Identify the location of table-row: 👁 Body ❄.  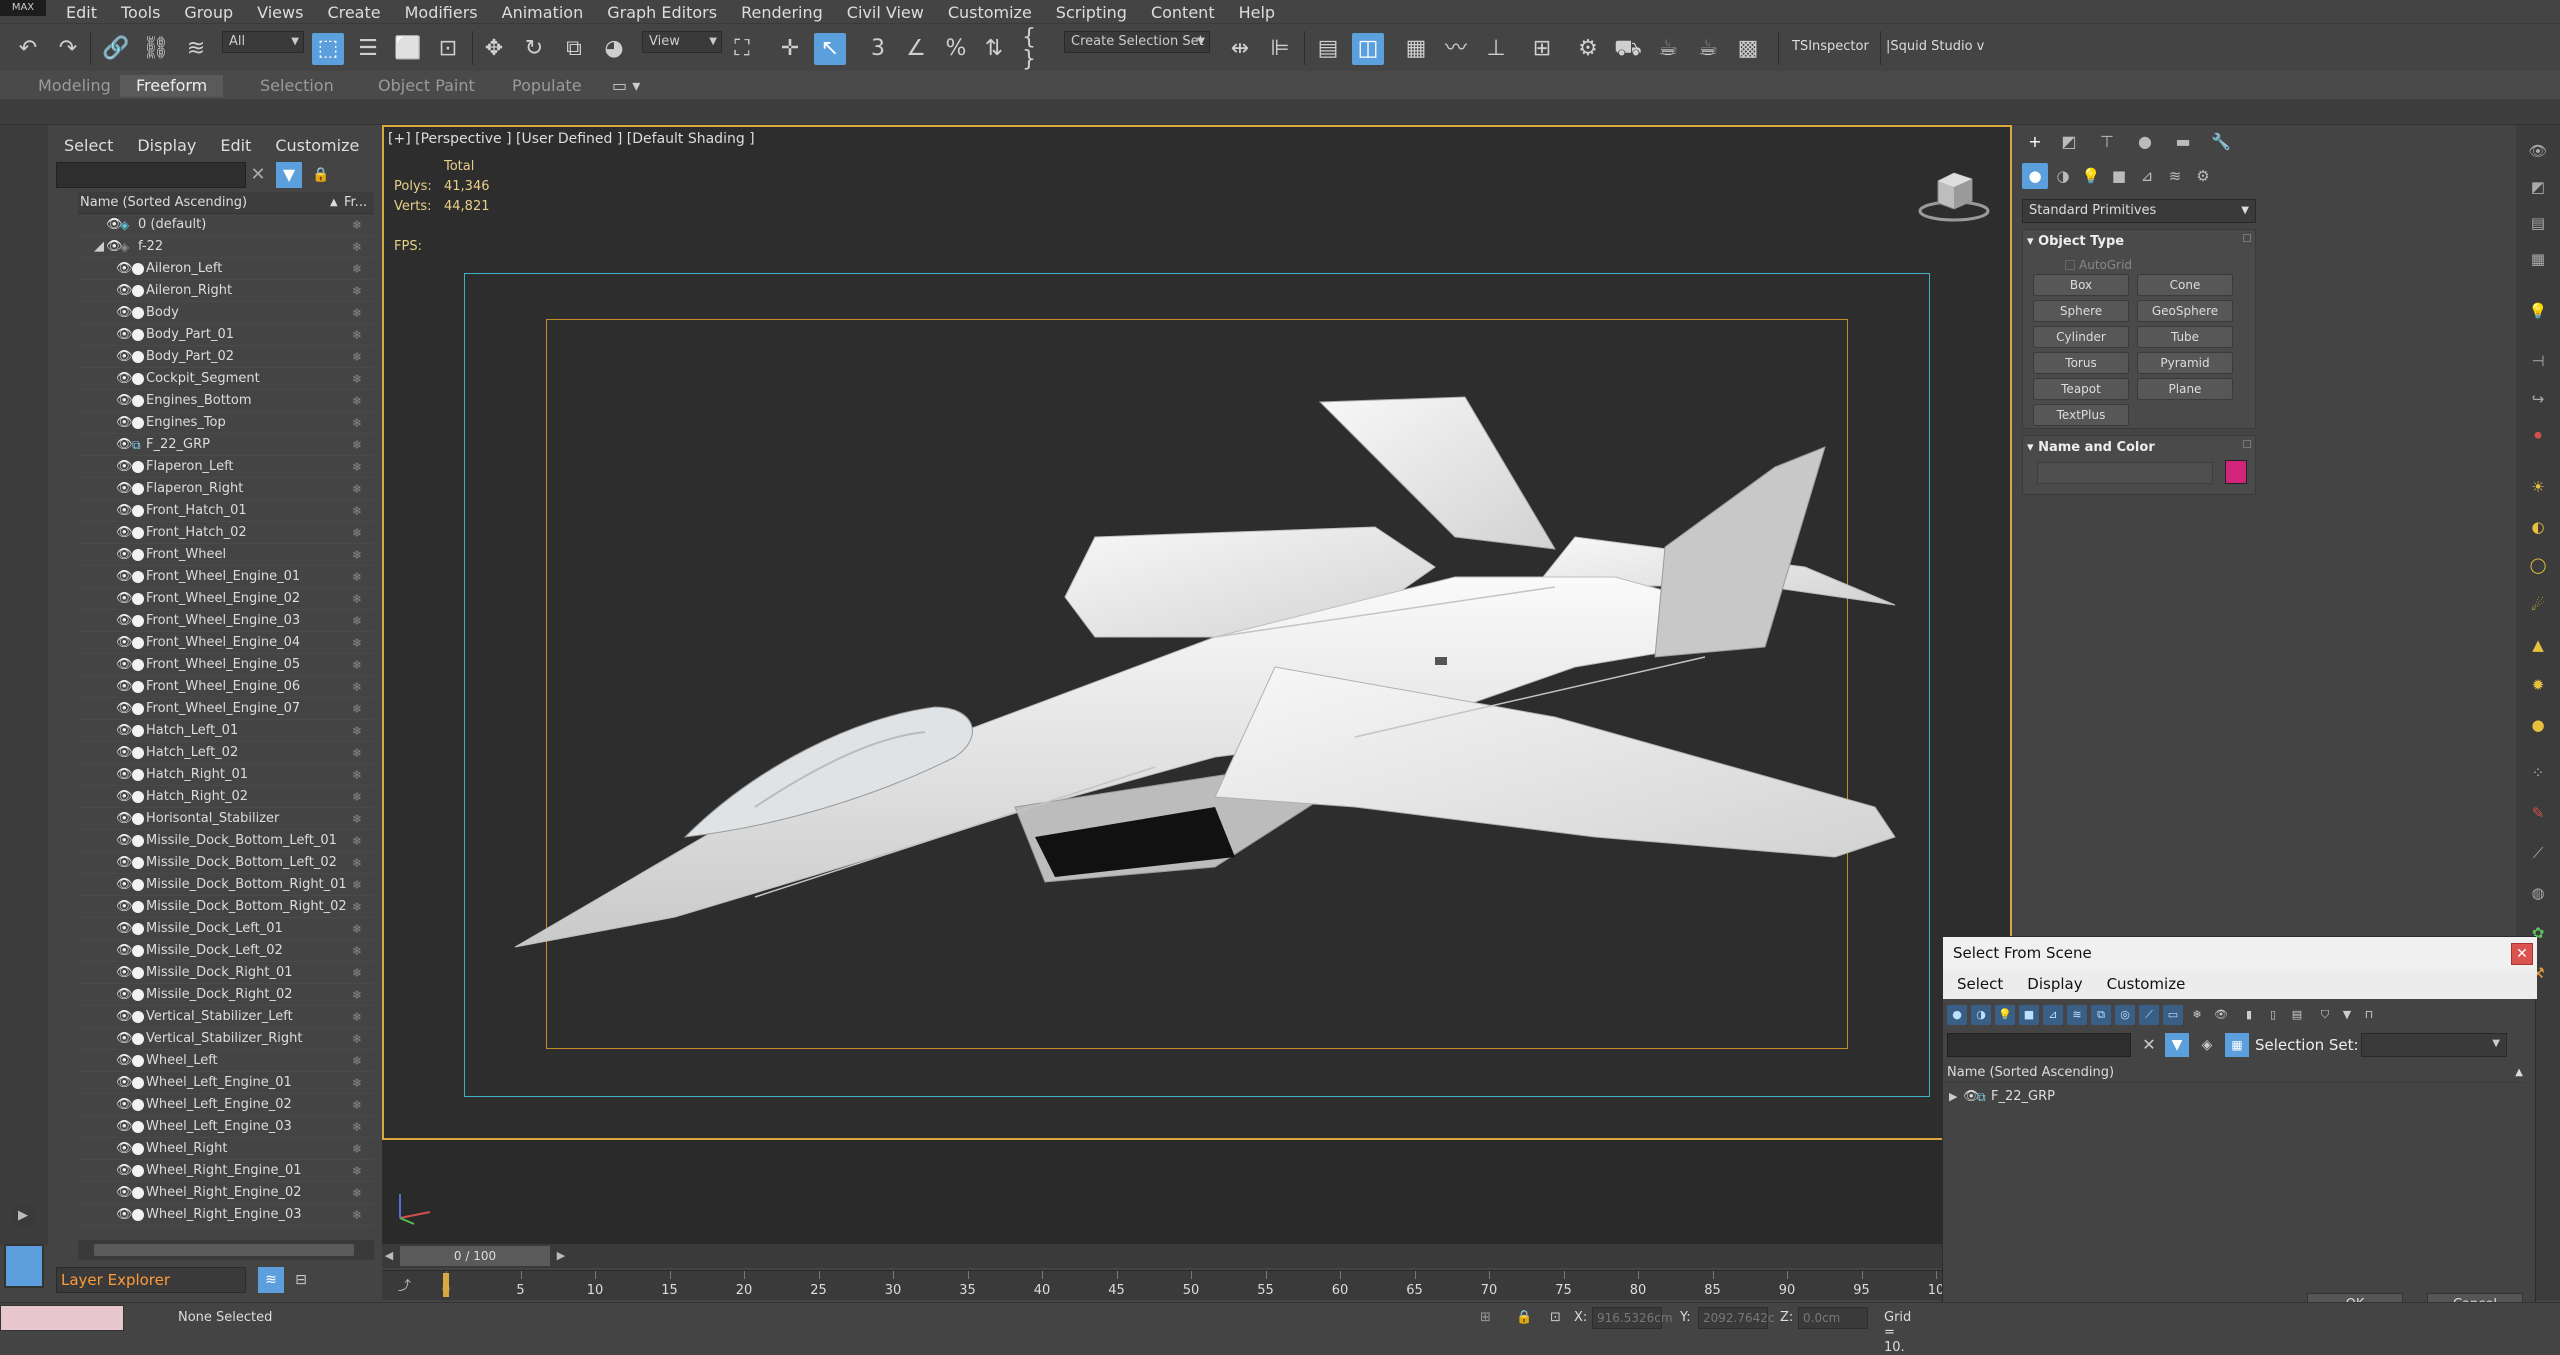
(226, 313).